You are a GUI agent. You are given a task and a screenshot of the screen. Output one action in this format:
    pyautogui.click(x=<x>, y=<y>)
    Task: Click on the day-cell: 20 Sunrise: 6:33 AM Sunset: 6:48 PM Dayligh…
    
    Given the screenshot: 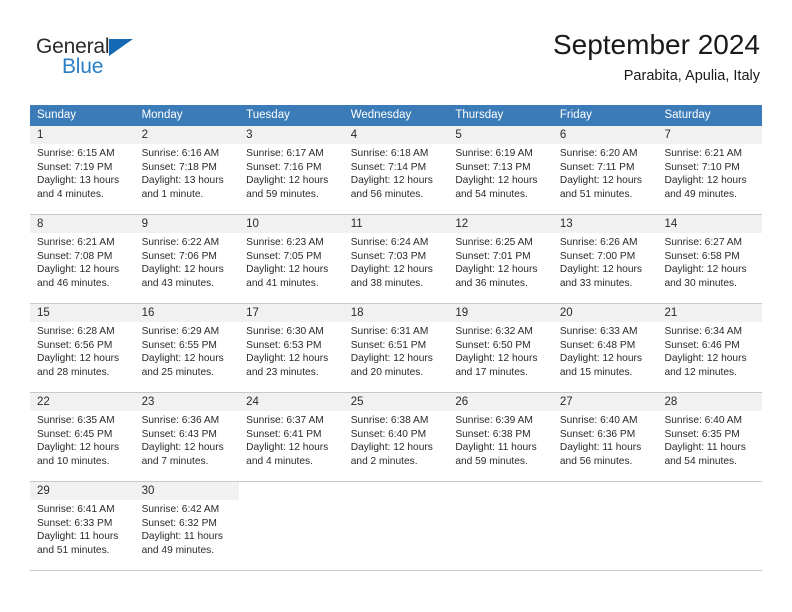 What is the action you would take?
    pyautogui.click(x=605, y=348)
    